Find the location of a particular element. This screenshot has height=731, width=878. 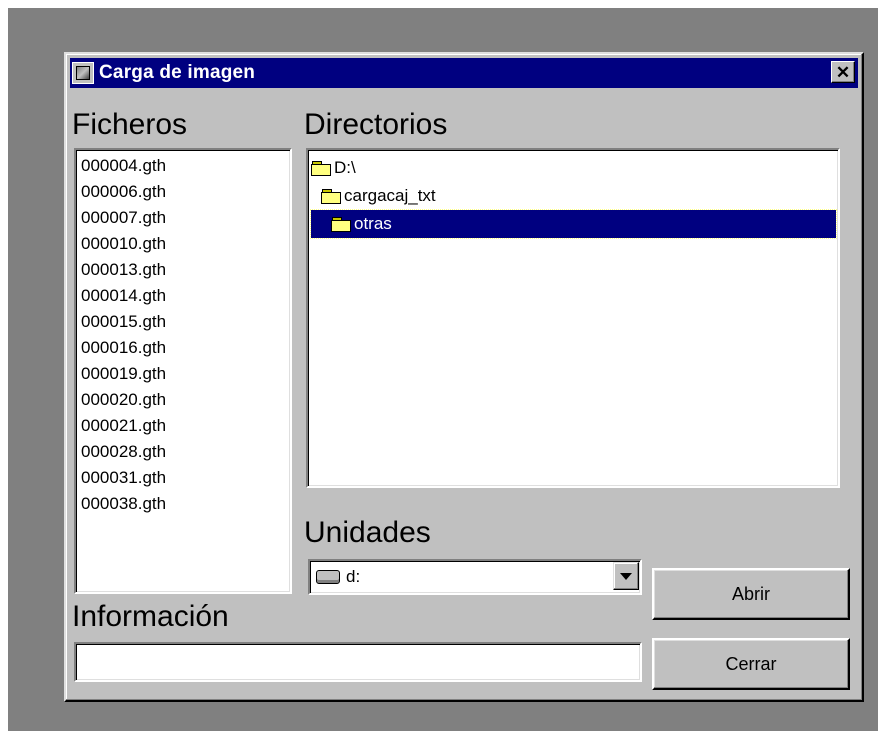

drive-dropdown-button is located at coordinates (626, 576).